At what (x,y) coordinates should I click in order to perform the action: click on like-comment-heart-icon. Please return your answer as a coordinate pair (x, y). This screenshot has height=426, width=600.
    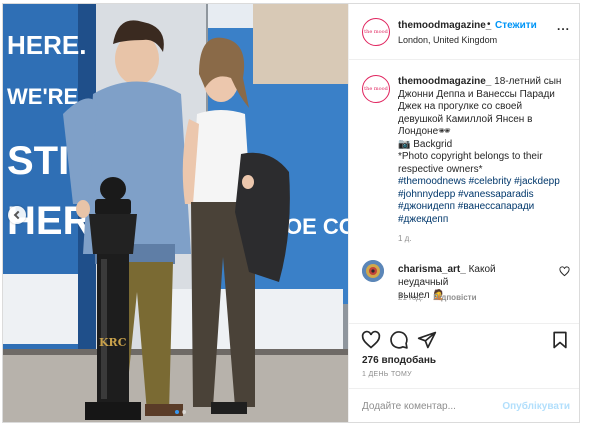
    Looking at the image, I should click on (564, 271).